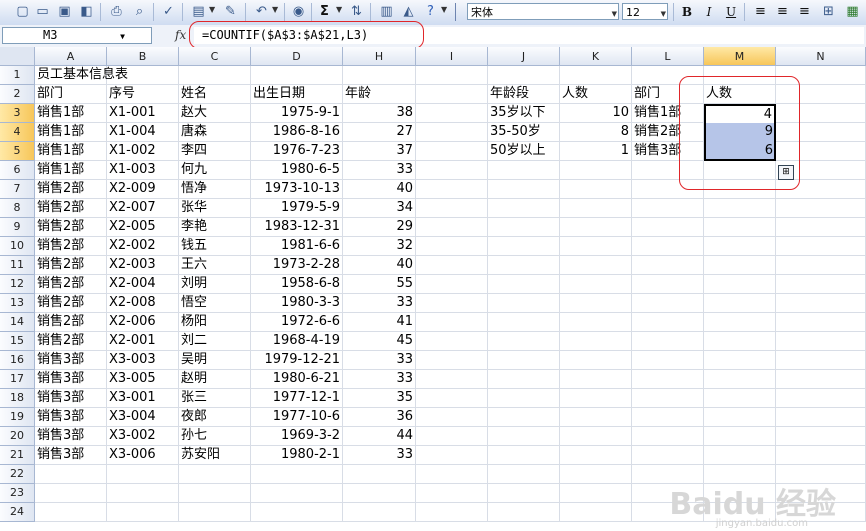 This screenshot has width=866, height=531. I want to click on cell-k12, so click(596, 284).